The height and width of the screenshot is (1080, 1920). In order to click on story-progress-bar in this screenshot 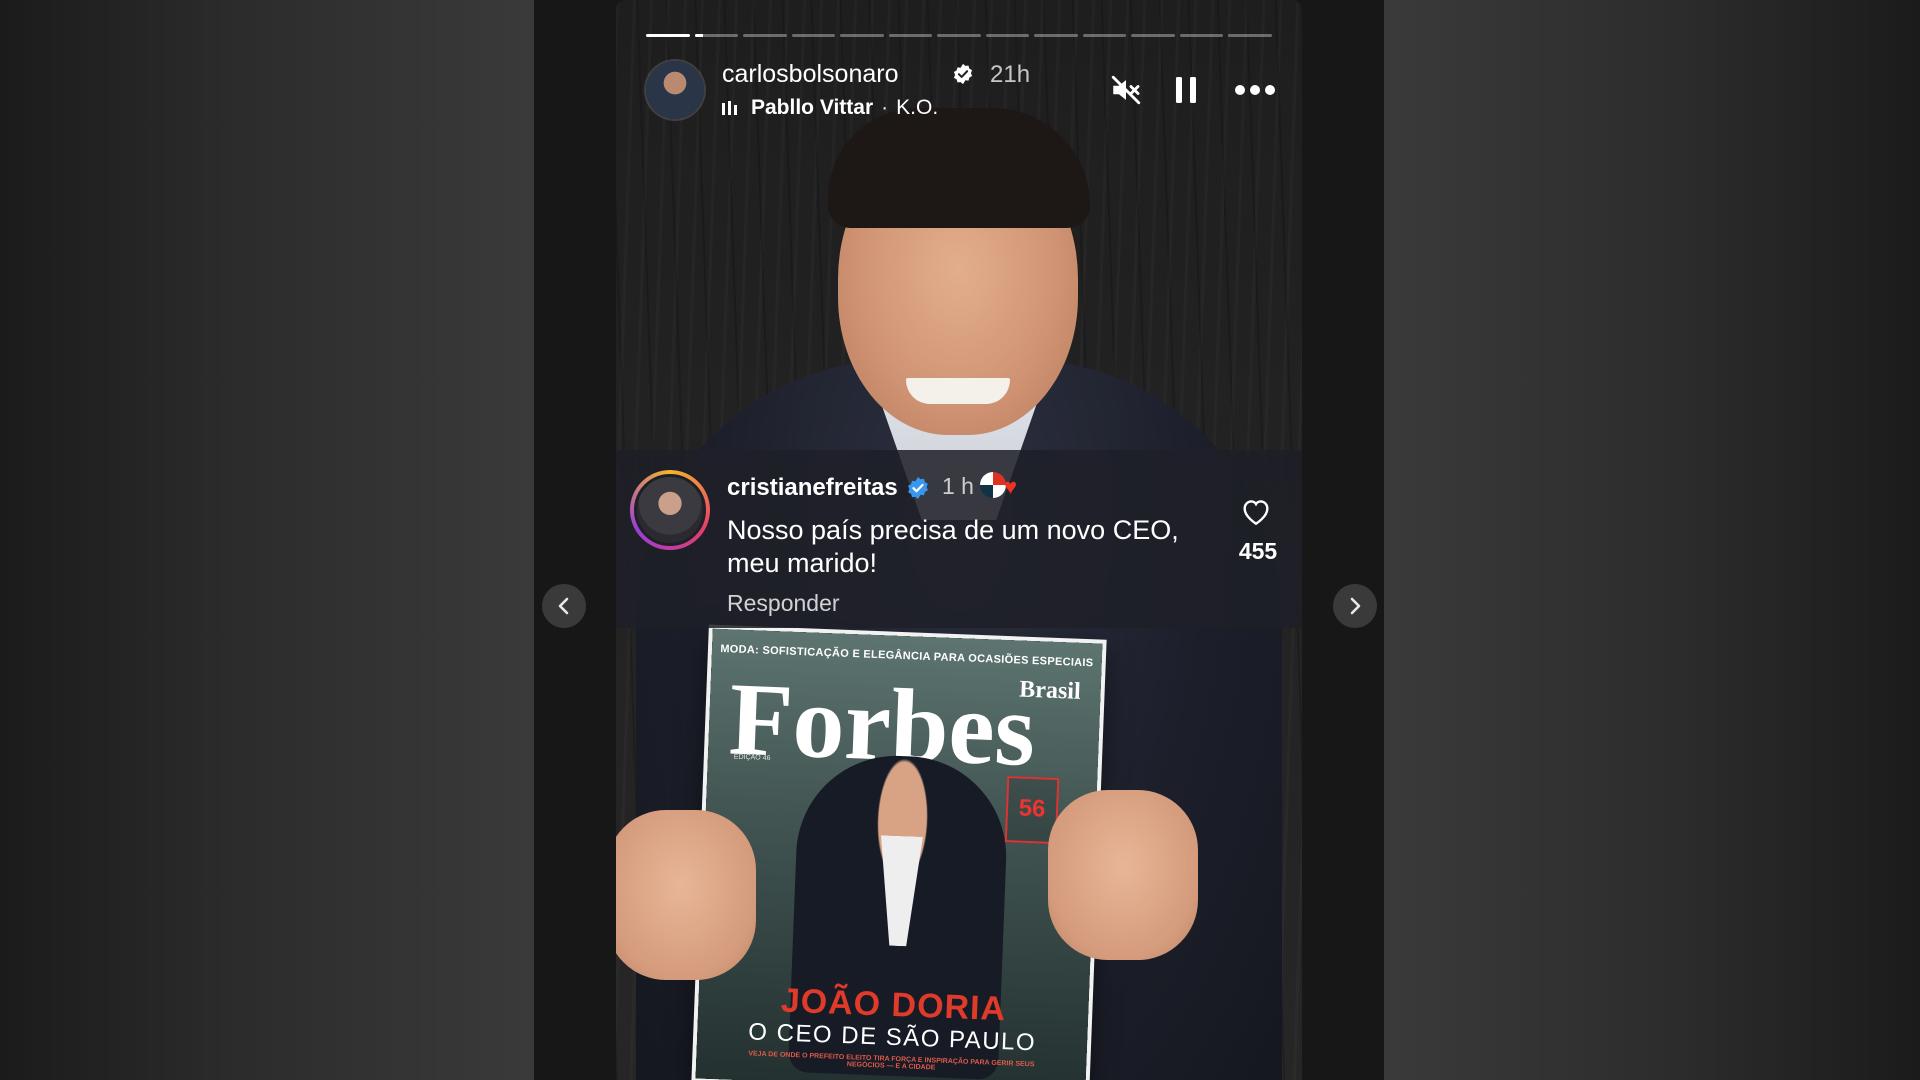, I will do `click(959, 35)`.